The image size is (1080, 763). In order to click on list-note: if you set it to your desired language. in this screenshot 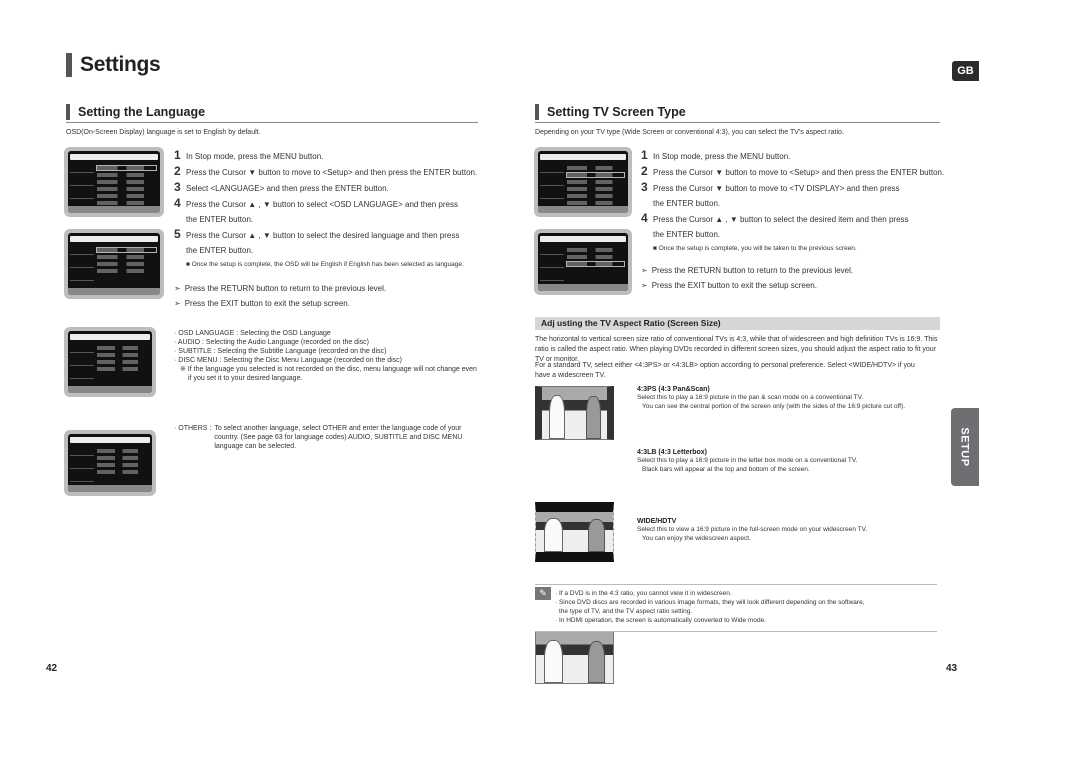, I will do `click(245, 378)`.